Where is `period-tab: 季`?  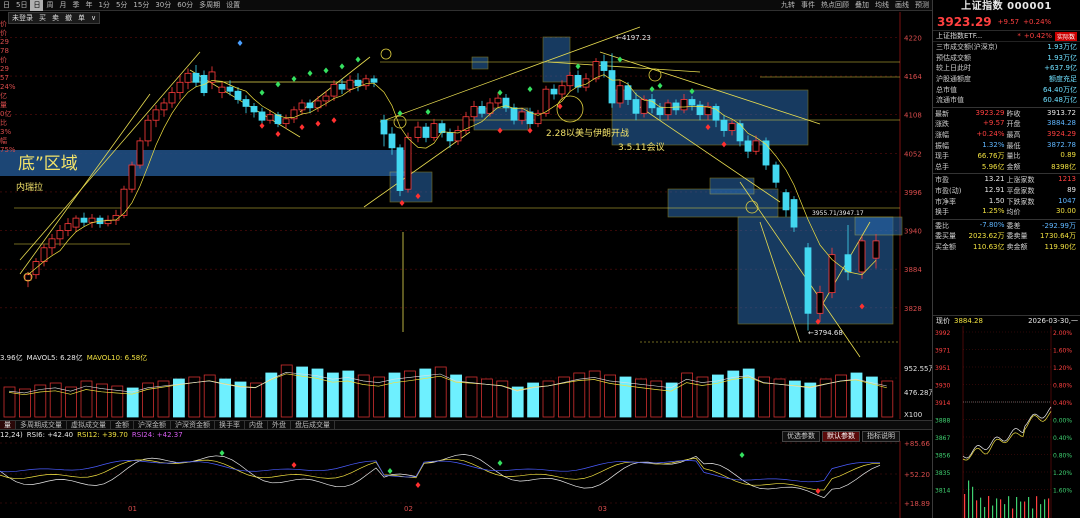
period-tab: 季 is located at coordinates (75, 5).